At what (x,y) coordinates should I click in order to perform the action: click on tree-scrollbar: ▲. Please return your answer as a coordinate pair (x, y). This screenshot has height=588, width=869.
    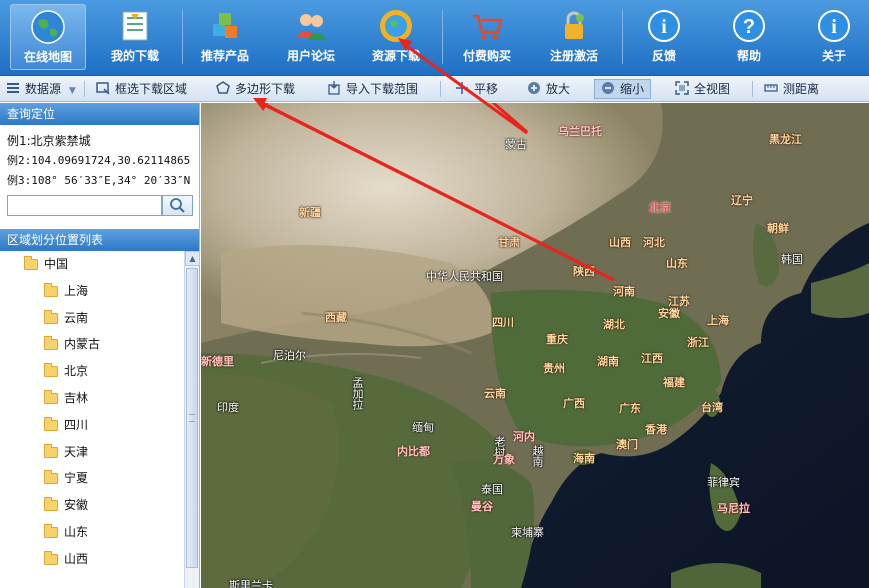
    Looking at the image, I should click on (192, 419).